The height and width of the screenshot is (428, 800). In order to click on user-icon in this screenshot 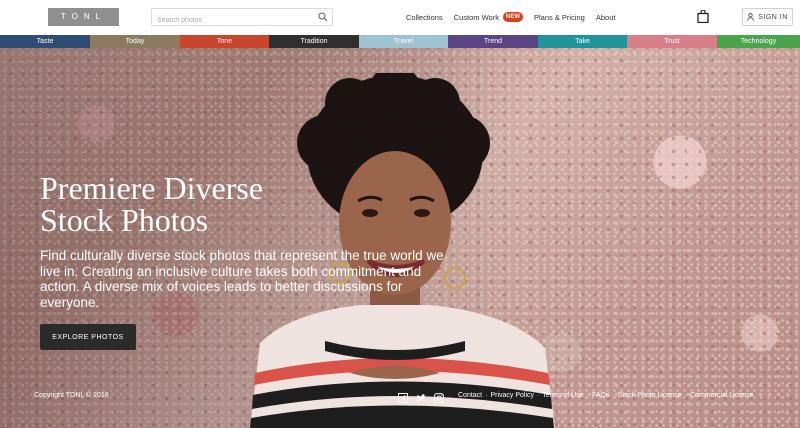, I will do `click(751, 17)`.